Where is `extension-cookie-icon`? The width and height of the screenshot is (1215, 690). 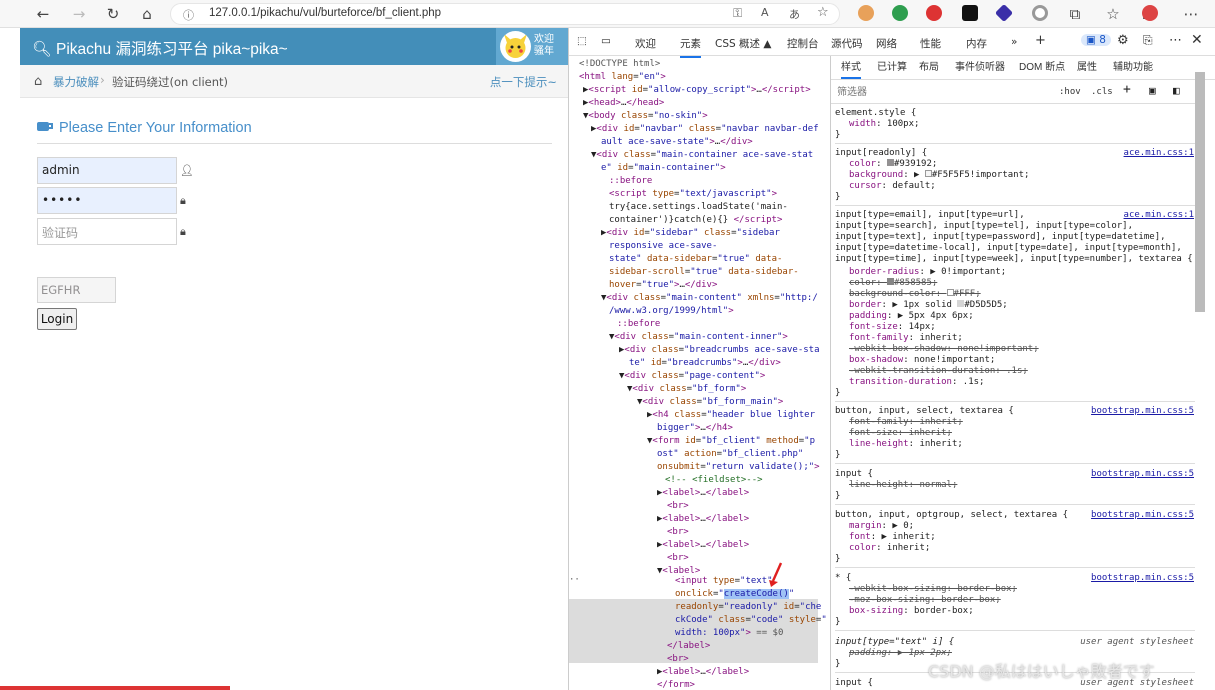
extension-cookie-icon is located at coordinates (866, 13).